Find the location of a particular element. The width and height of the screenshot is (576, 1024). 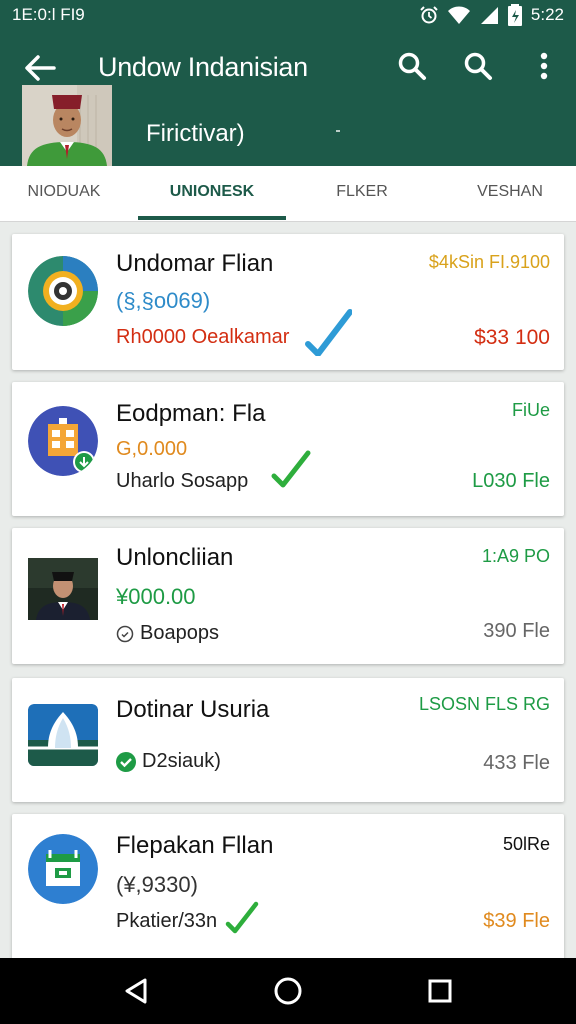

tab-bar: NIODUAK UNIONESK FLKER VESHAN is located at coordinates (288, 194).